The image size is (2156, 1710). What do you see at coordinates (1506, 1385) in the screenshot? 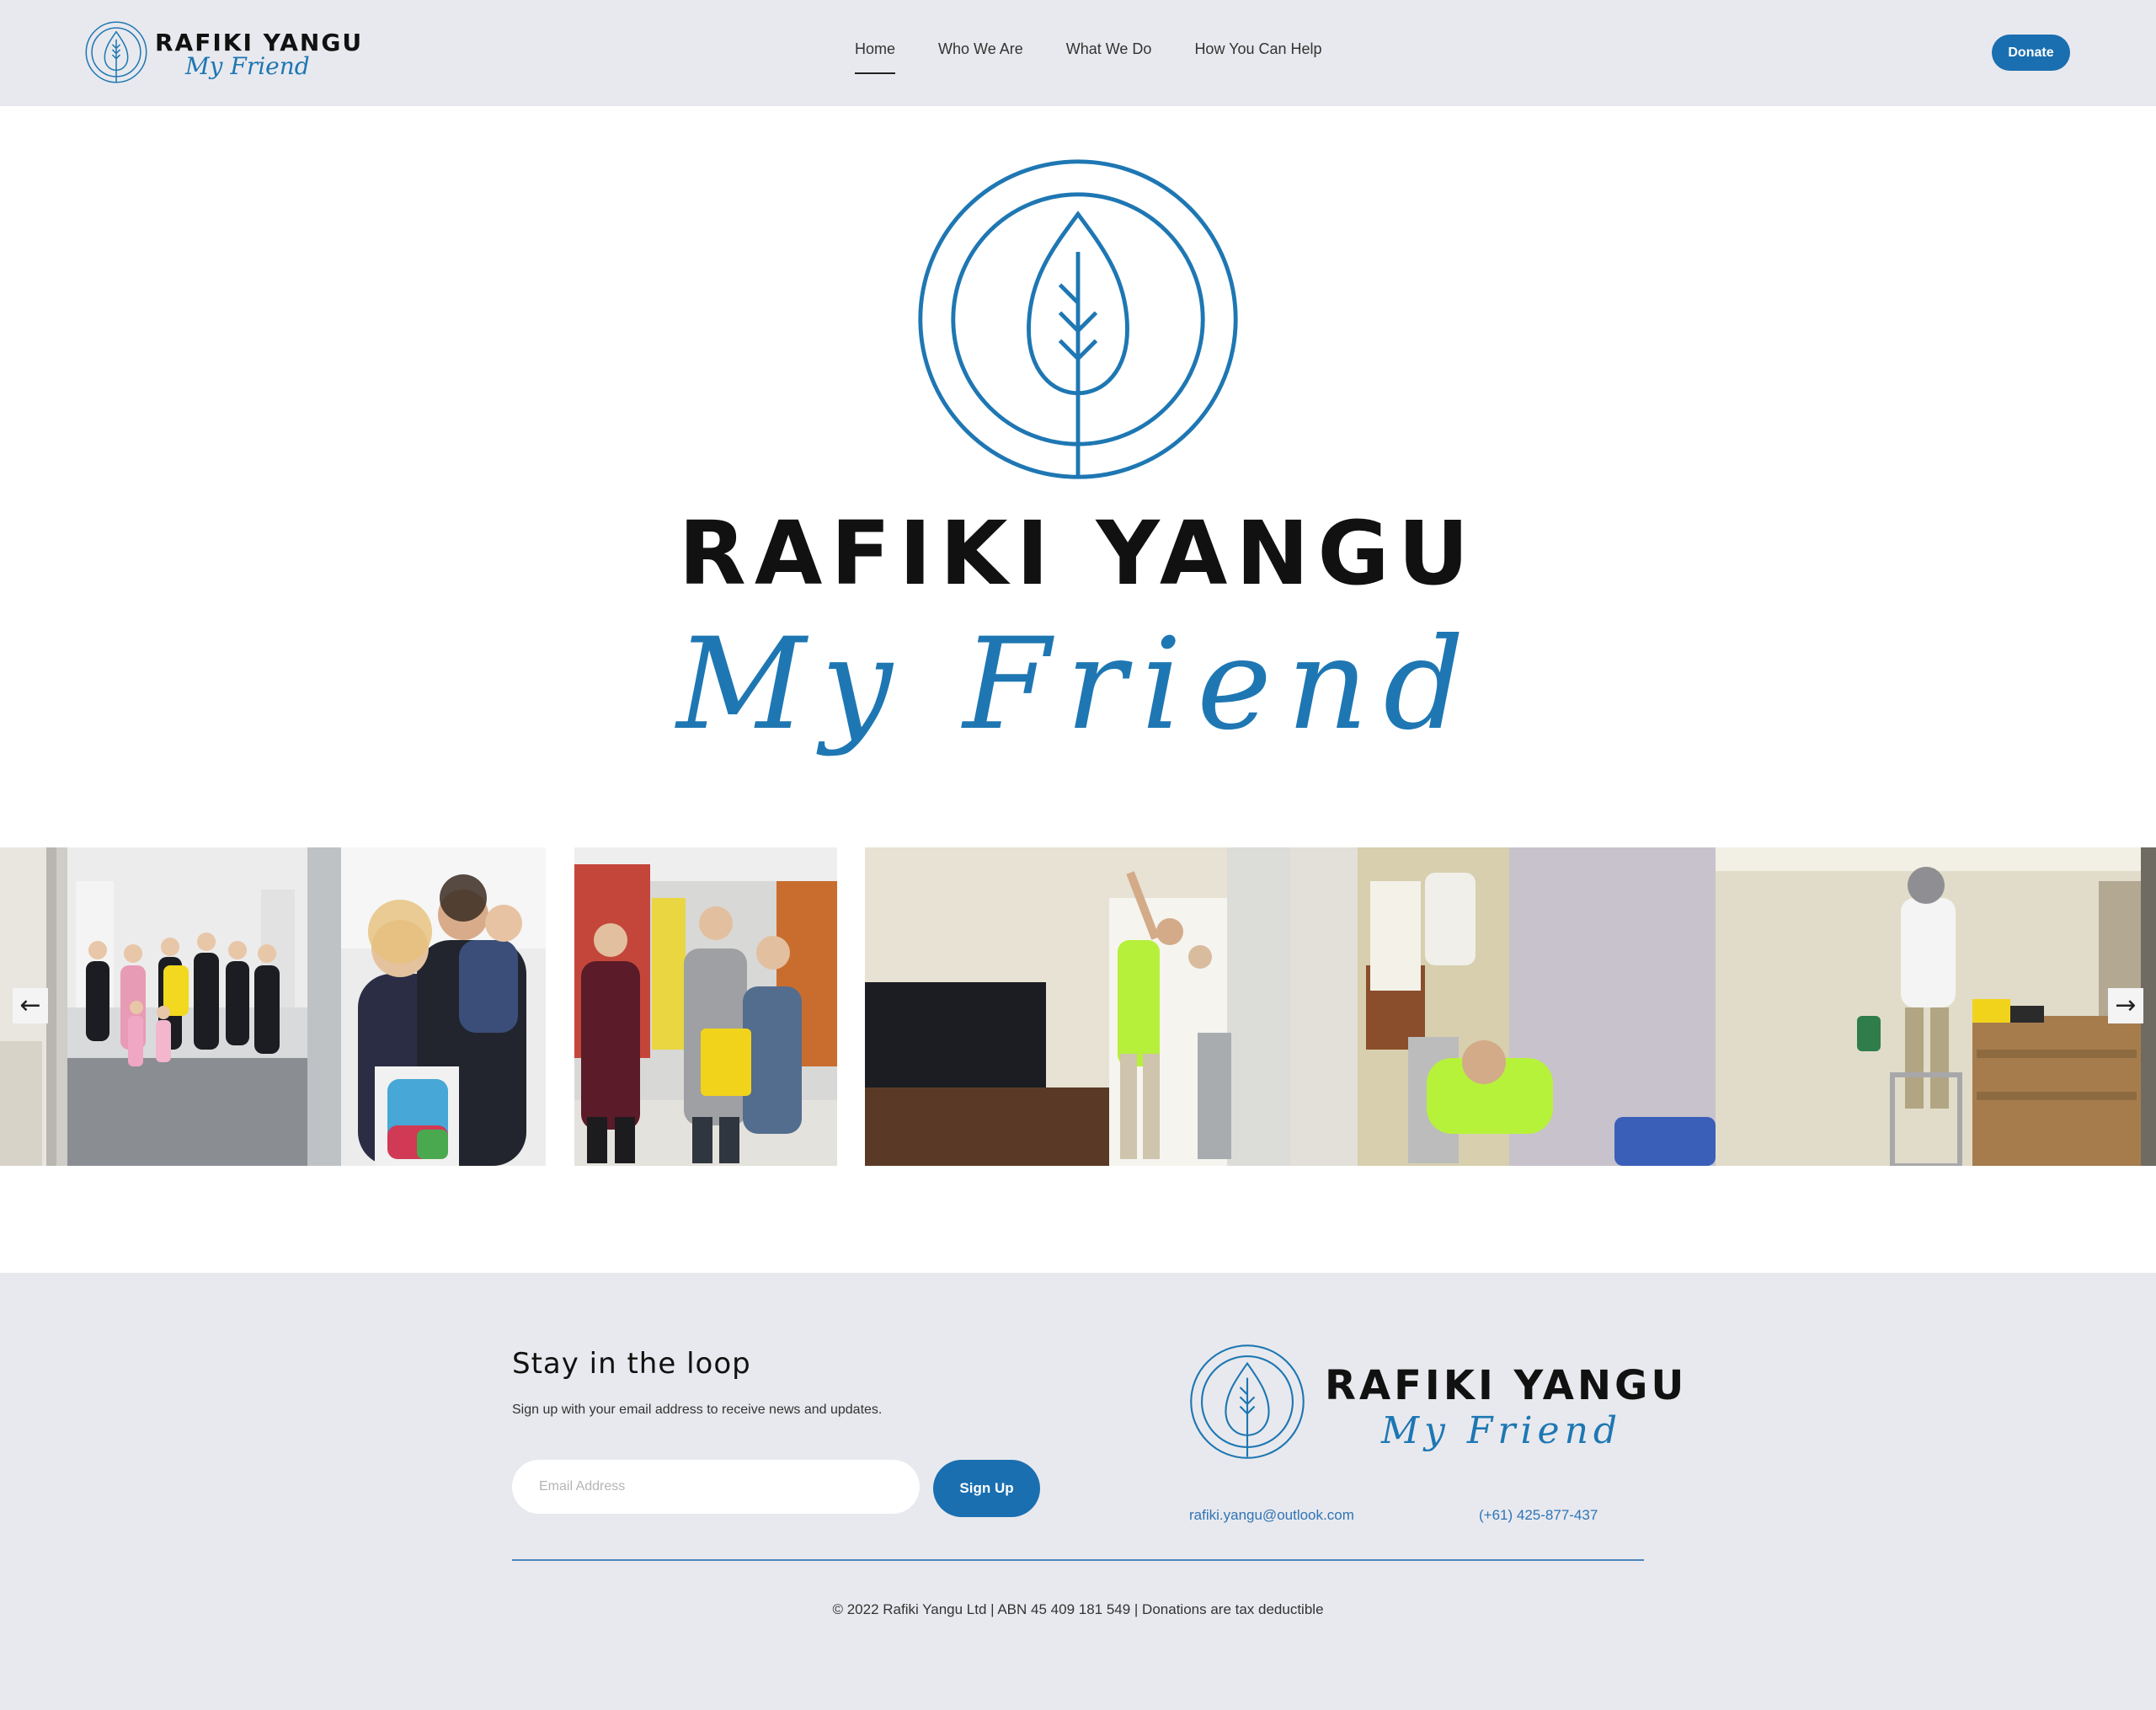
I see `footer-logo-brand: RAFIKI YANGU` at bounding box center [1506, 1385].